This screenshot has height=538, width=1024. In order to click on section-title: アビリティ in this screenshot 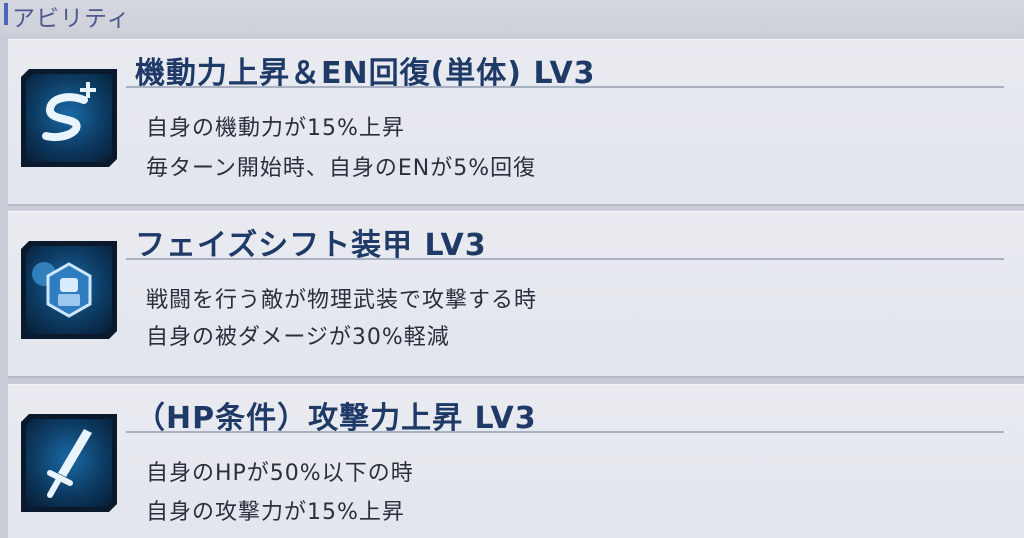, I will do `click(71, 19)`.